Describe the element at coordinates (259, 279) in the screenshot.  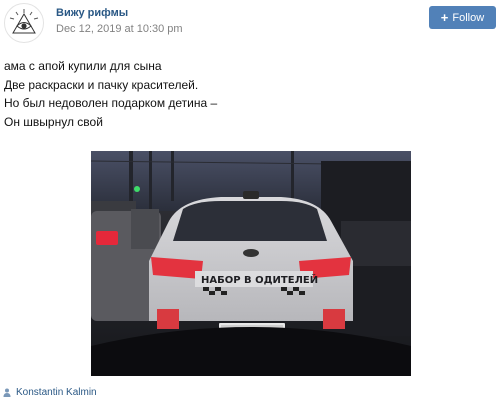
I see `photo-sticker-text: НАБОР В ОДИТЕЛЕЙ` at that location.